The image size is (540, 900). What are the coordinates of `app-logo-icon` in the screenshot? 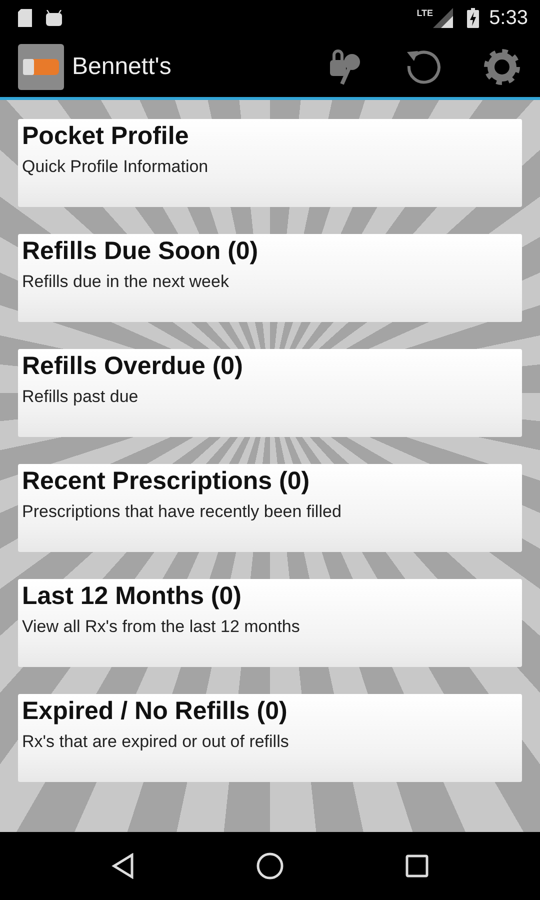 It's located at (41, 67).